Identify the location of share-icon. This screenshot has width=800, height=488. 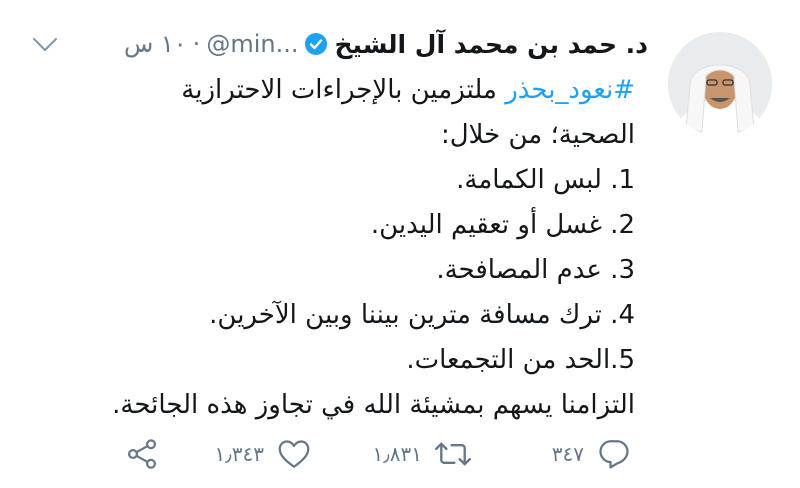
(142, 454).